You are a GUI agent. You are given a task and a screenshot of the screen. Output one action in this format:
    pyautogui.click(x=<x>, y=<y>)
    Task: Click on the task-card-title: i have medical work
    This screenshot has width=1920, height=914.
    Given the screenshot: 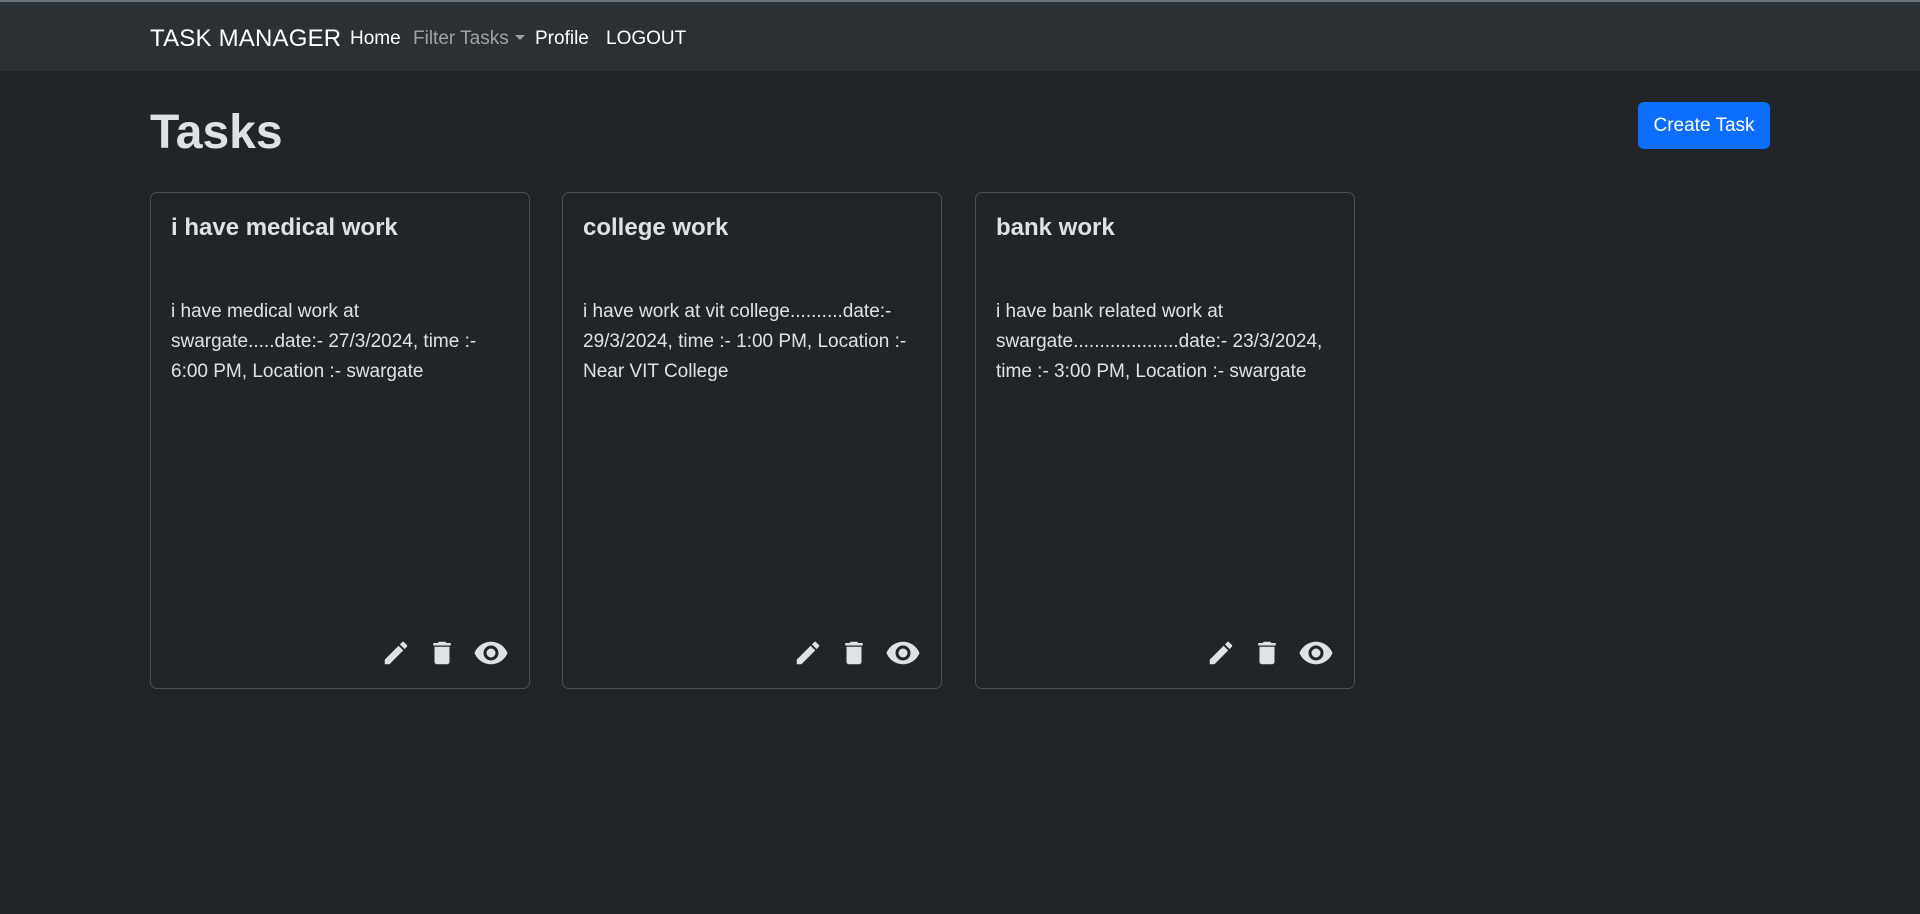 What is the action you would take?
    pyautogui.click(x=284, y=227)
    